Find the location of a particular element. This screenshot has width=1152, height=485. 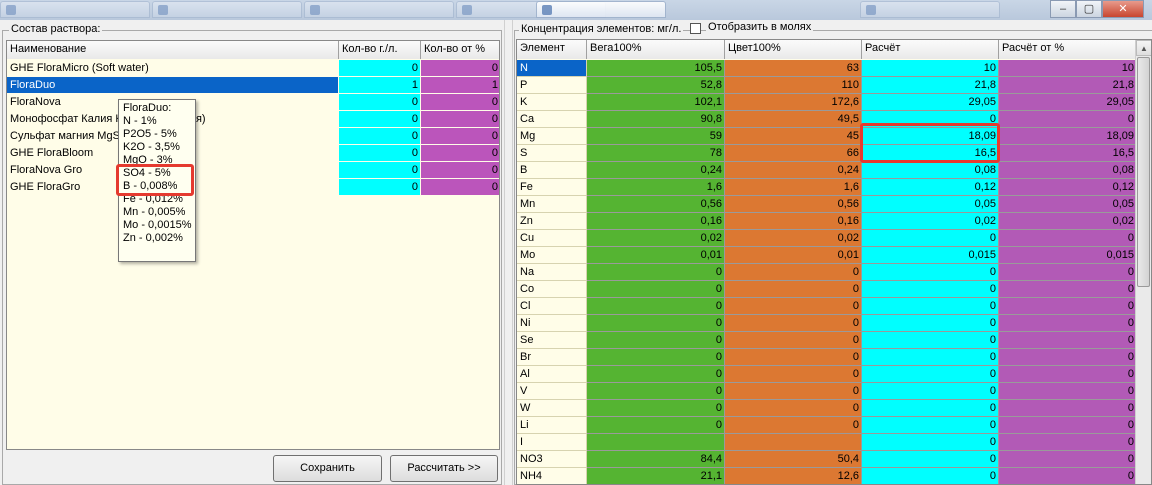

cell-element: Mo is located at coordinates (552, 255).